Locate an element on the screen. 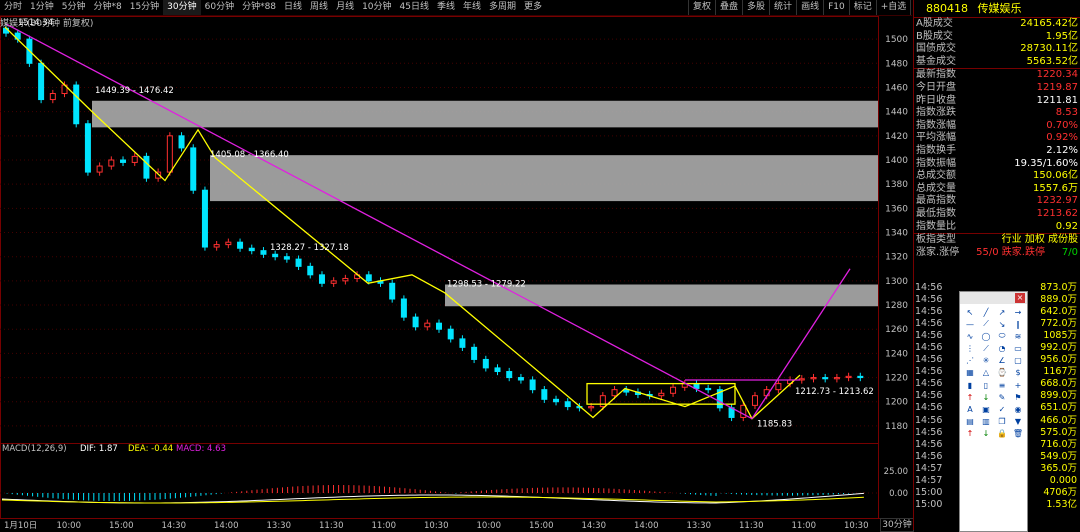 The width and height of the screenshot is (1080, 532). stat-label: 国债成交 is located at coordinates (936, 49).